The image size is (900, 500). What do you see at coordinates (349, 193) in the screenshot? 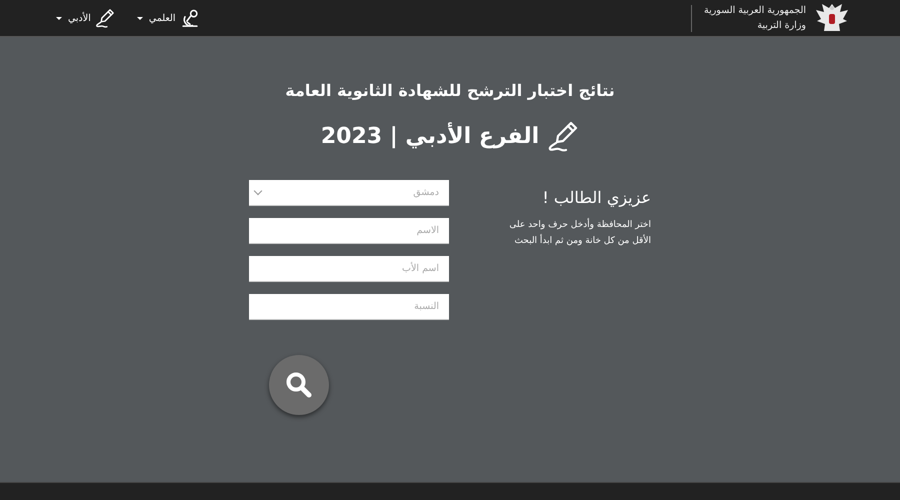
I see `governorate-select: دمشق` at bounding box center [349, 193].